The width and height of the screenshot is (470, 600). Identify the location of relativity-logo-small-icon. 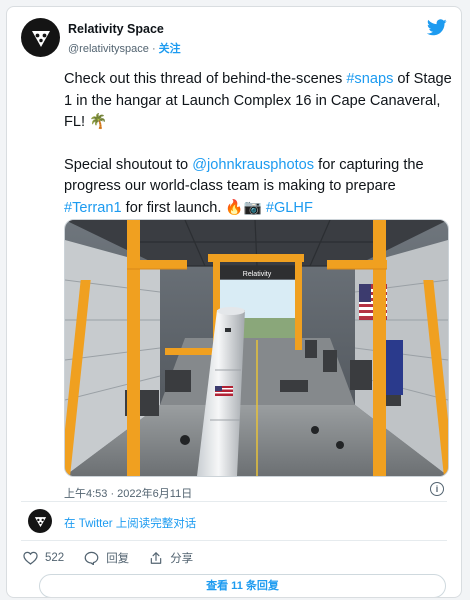
(40, 521).